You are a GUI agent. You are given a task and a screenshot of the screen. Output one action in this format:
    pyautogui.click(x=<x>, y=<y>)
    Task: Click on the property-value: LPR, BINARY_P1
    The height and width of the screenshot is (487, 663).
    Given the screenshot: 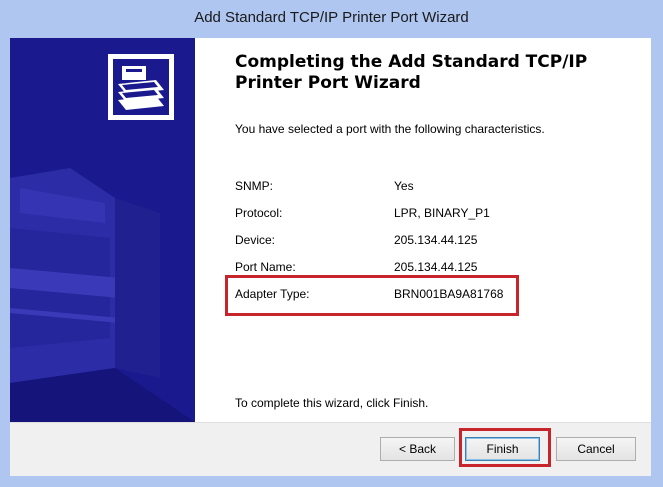 What is the action you would take?
    pyautogui.click(x=442, y=213)
    